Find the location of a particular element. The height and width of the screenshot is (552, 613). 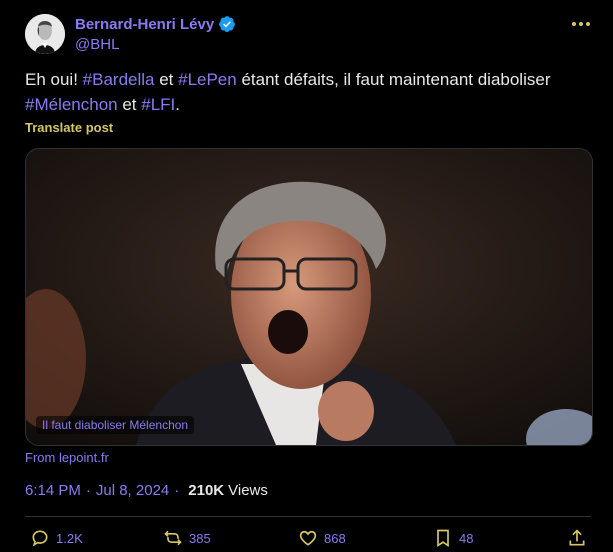

bookmark-button: 48 is located at coordinates (453, 538).